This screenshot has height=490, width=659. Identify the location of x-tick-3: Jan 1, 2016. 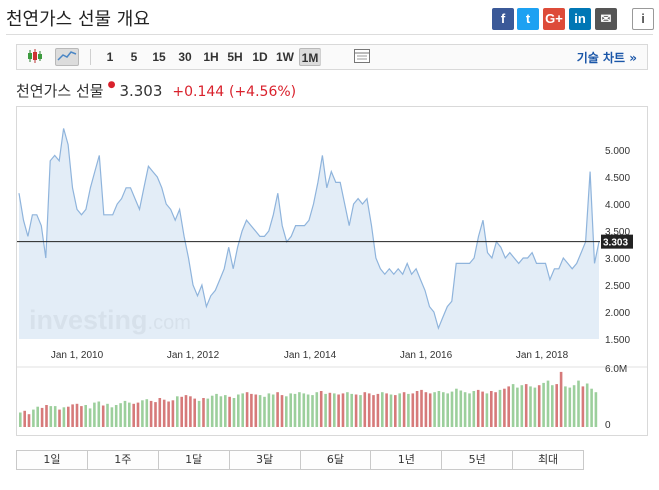
(426, 355).